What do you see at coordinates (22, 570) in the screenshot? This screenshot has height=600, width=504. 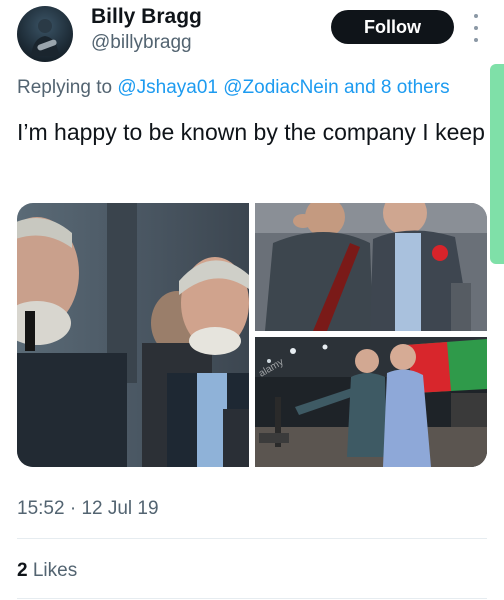 I see `likes-count: 2` at bounding box center [22, 570].